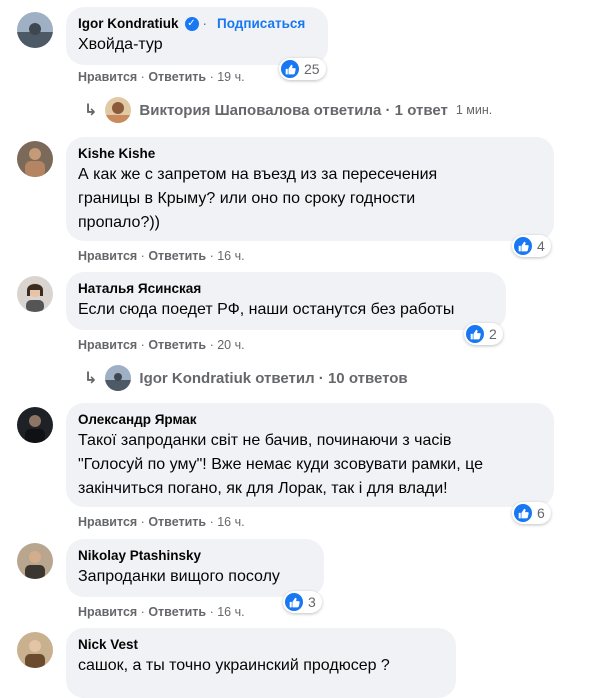 The height and width of the screenshot is (698, 600). I want to click on comment-time: 19 ч., so click(230, 77).